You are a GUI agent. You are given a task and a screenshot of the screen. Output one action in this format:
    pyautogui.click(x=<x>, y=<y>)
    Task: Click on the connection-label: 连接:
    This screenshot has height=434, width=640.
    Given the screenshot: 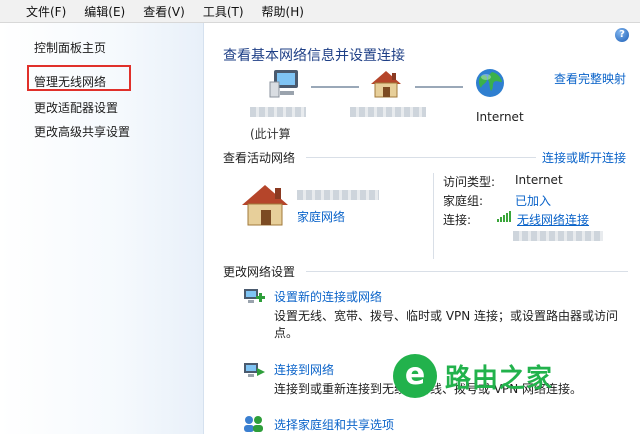 What is the action you would take?
    pyautogui.click(x=457, y=220)
    